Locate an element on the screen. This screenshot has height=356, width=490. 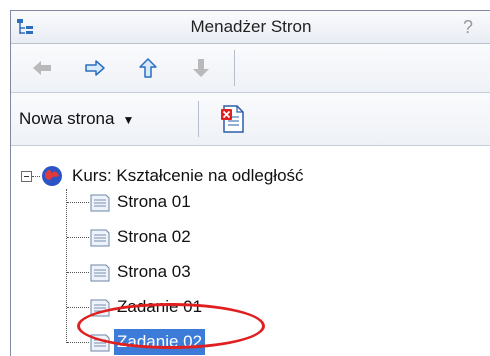
tree-item-page: Strona 03 is located at coordinates (154, 272).